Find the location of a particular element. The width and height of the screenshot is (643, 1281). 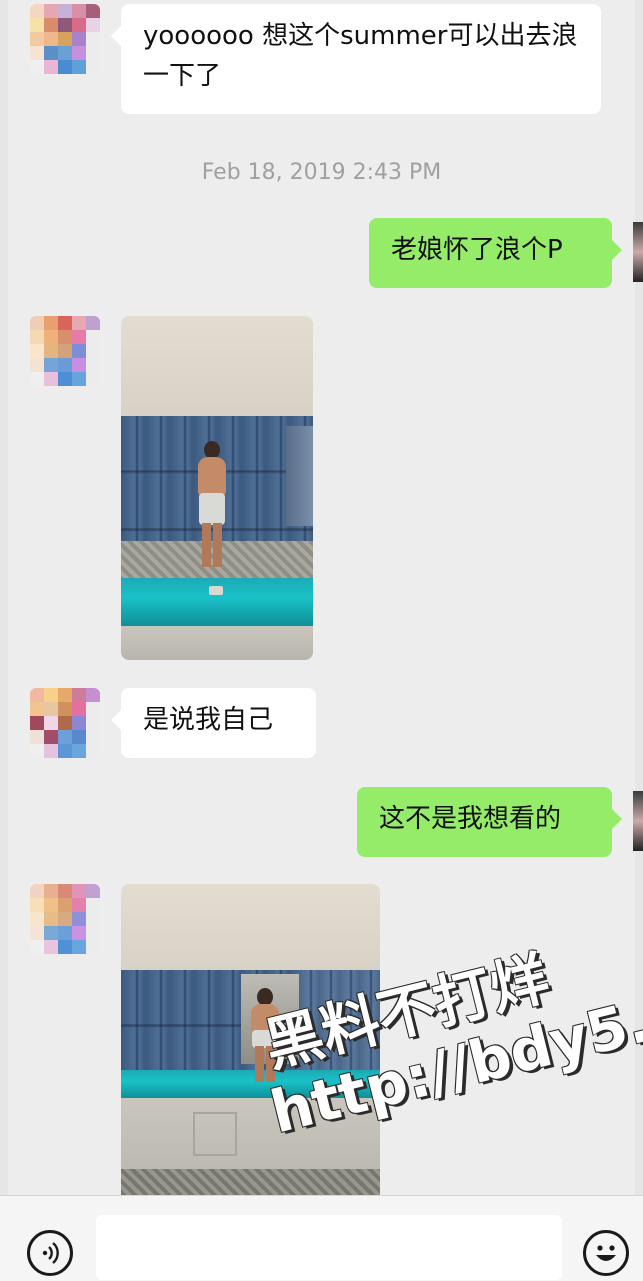

voice-icon is located at coordinates (50, 1253).